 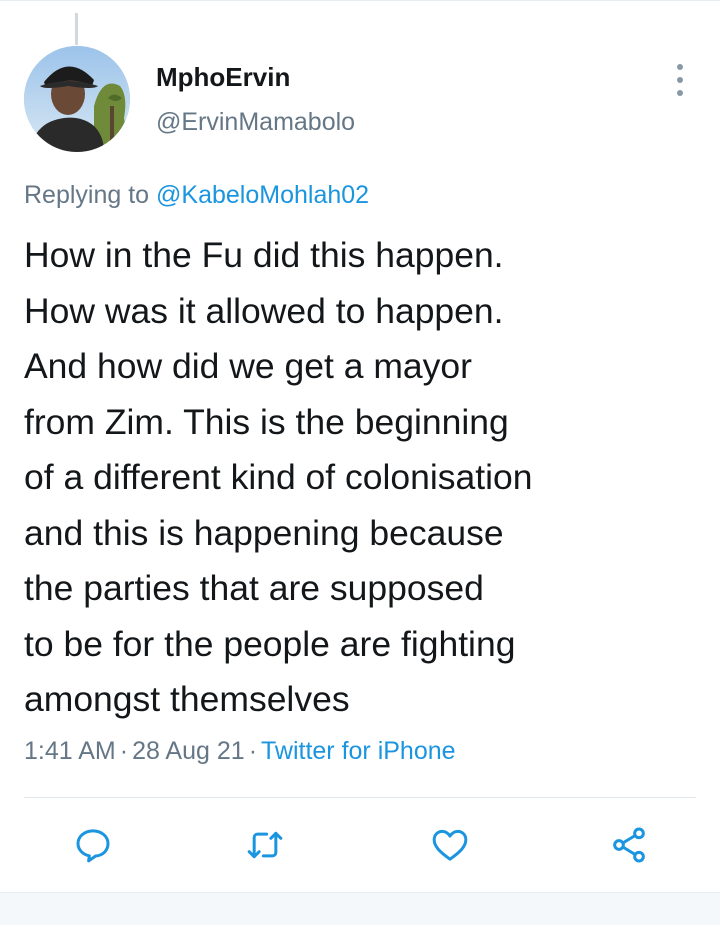 What do you see at coordinates (255, 122) in the screenshot?
I see `user-handle: @ErvinMamabolo` at bounding box center [255, 122].